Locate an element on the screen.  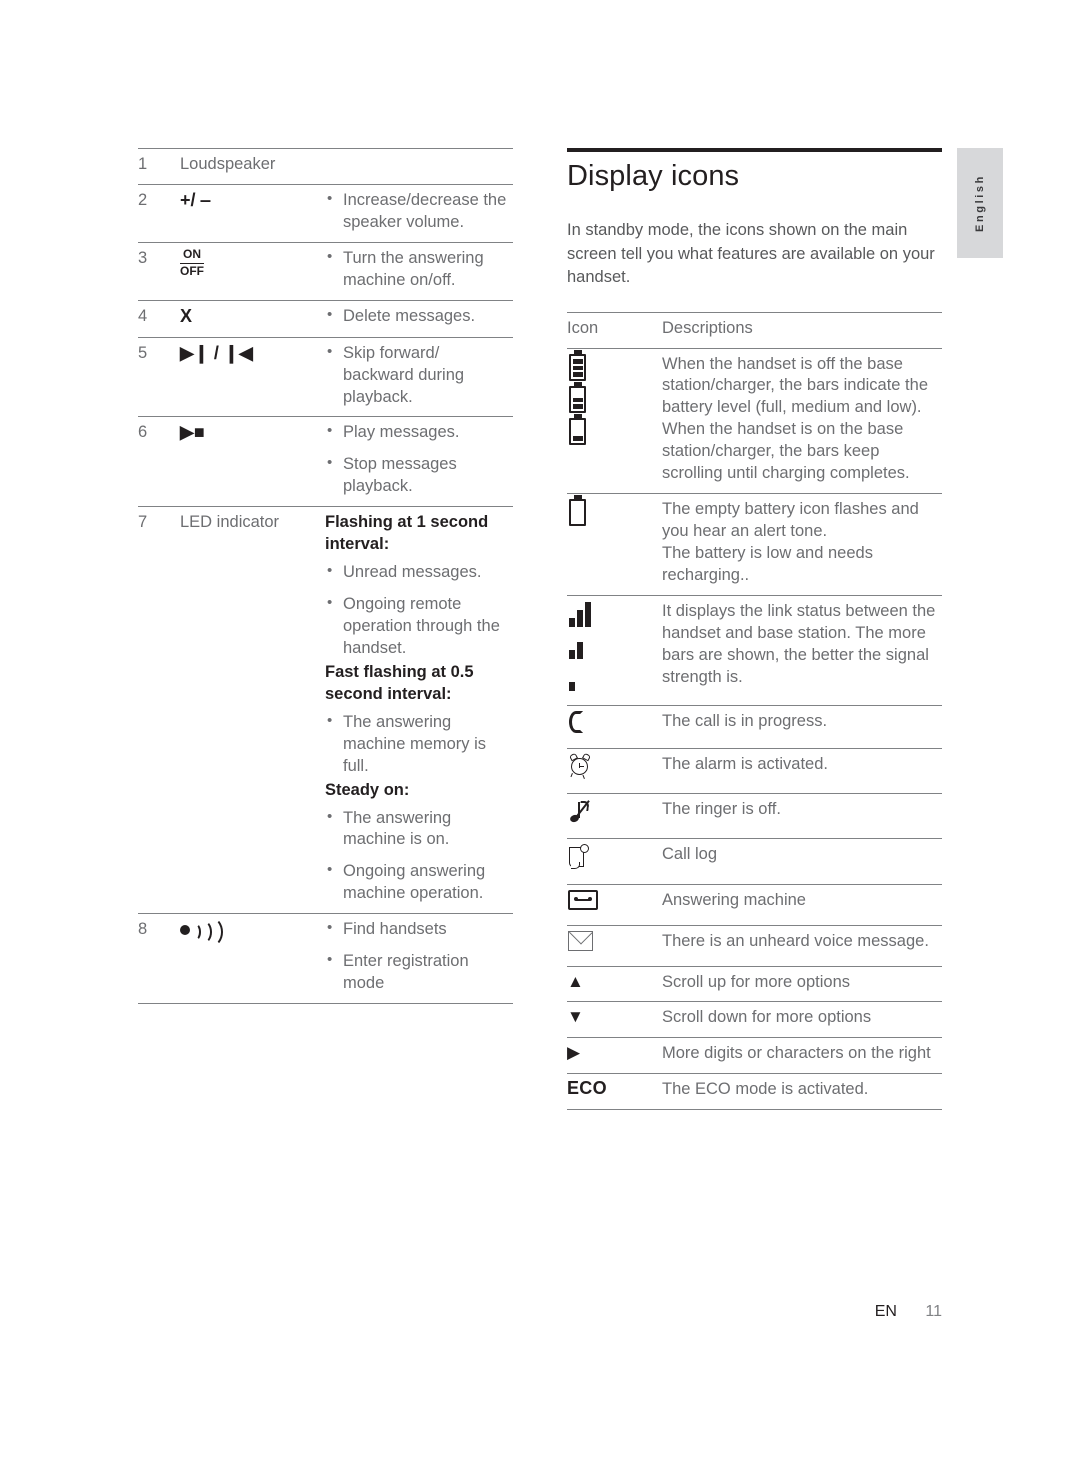
list-item: Unread messages. is located at coordinates (419, 572).